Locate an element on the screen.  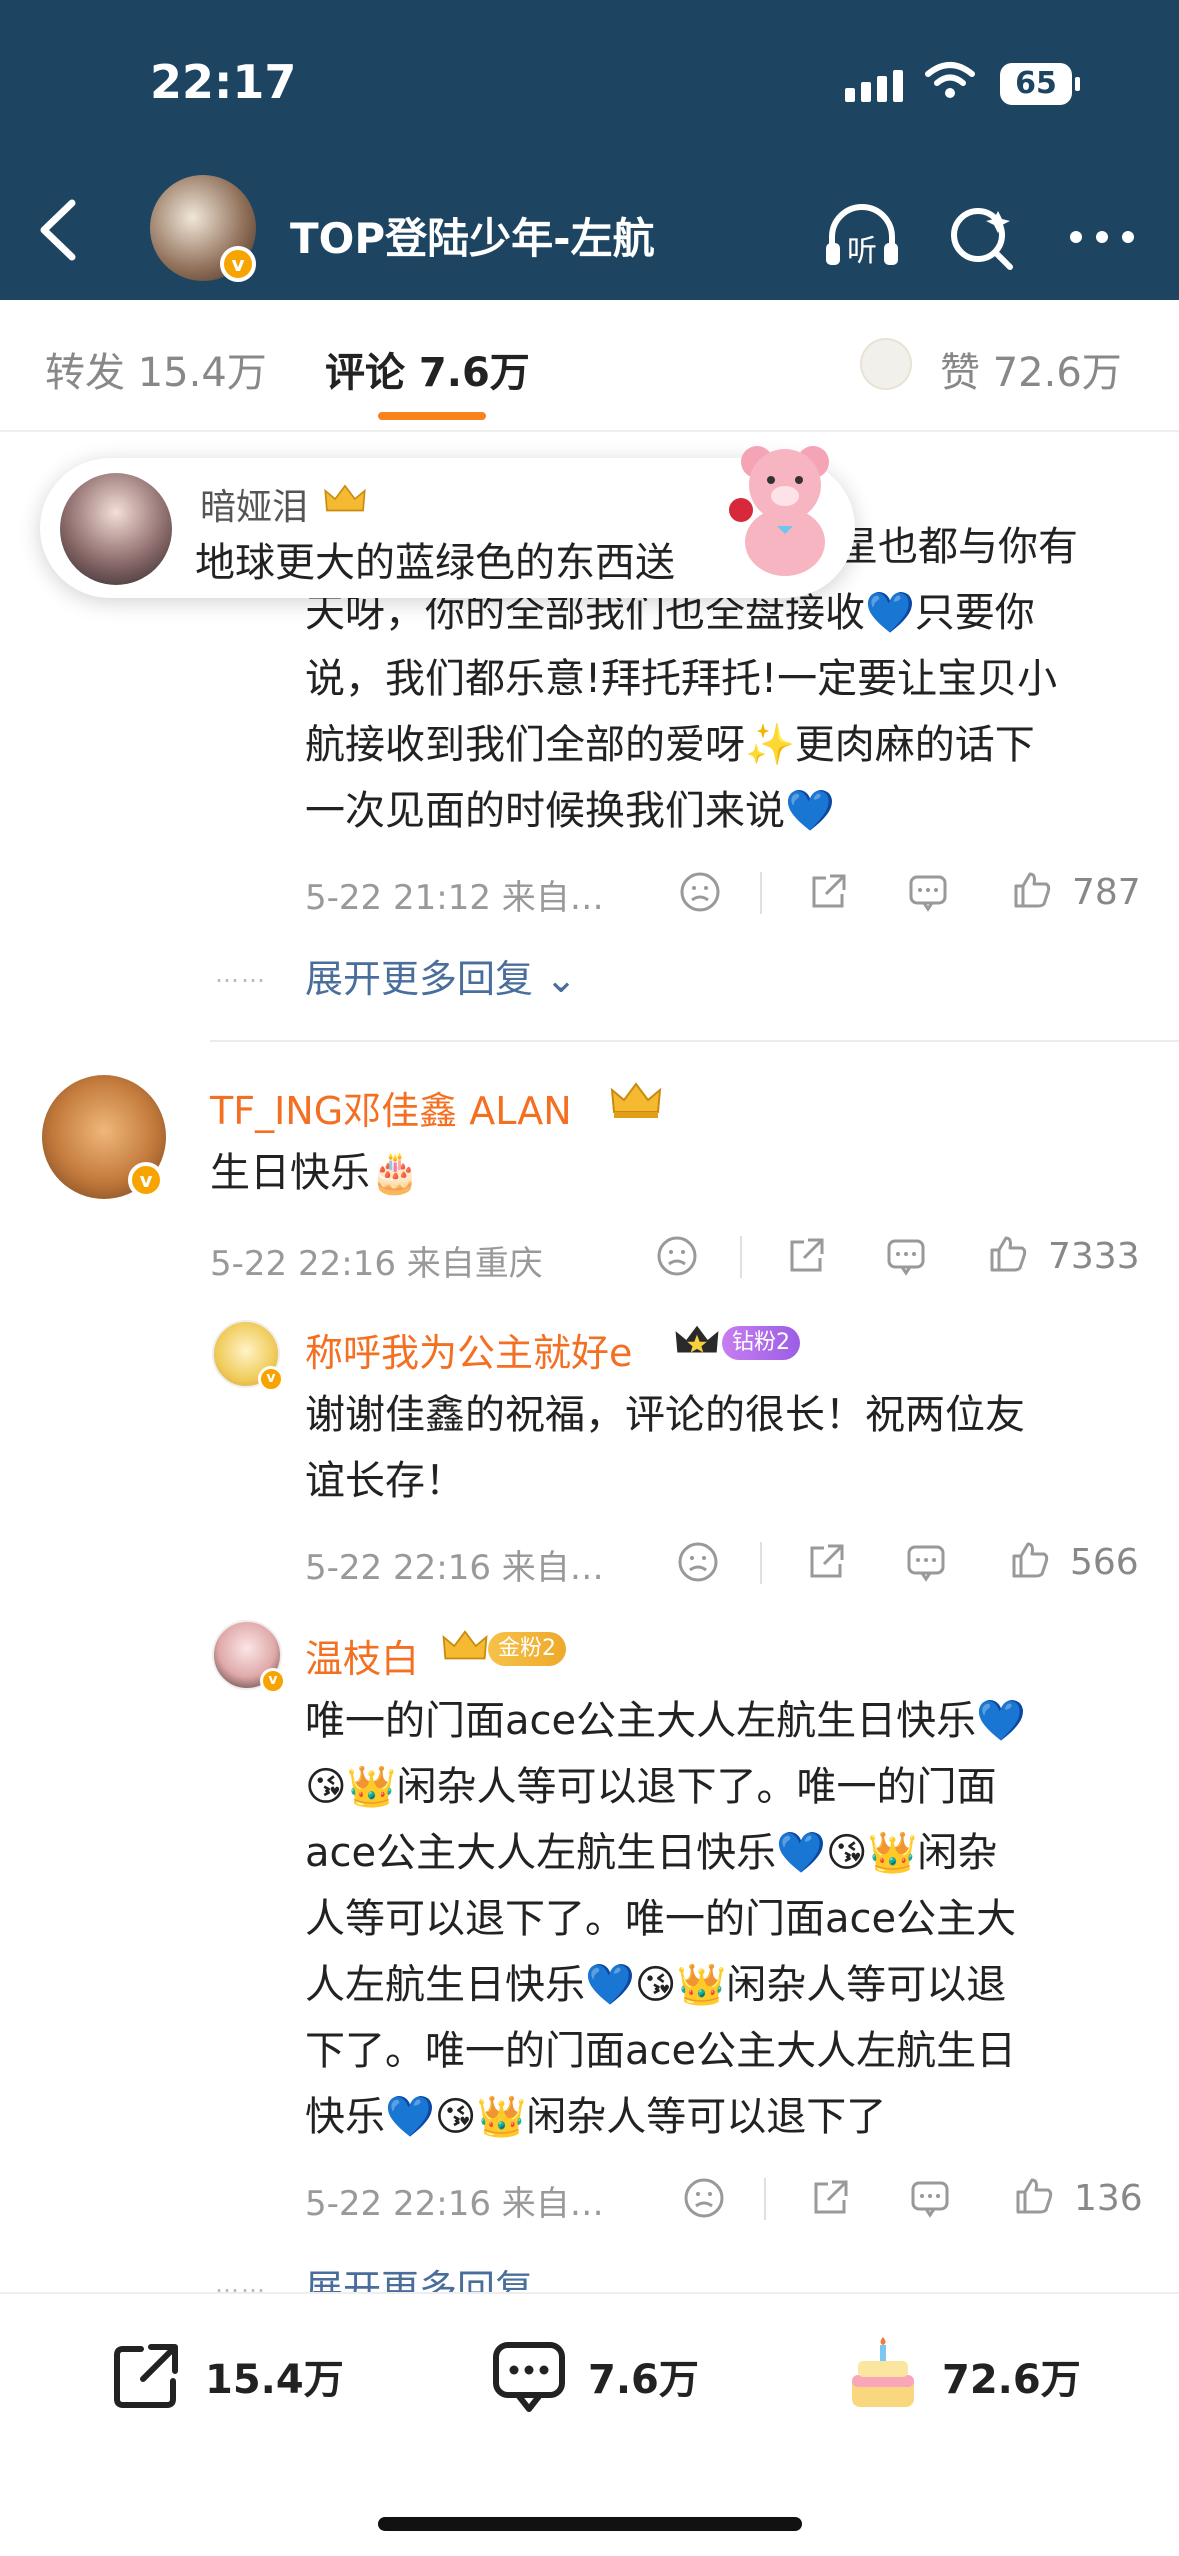
tab-repost: 转发 15.4万 is located at coordinates (156, 369).